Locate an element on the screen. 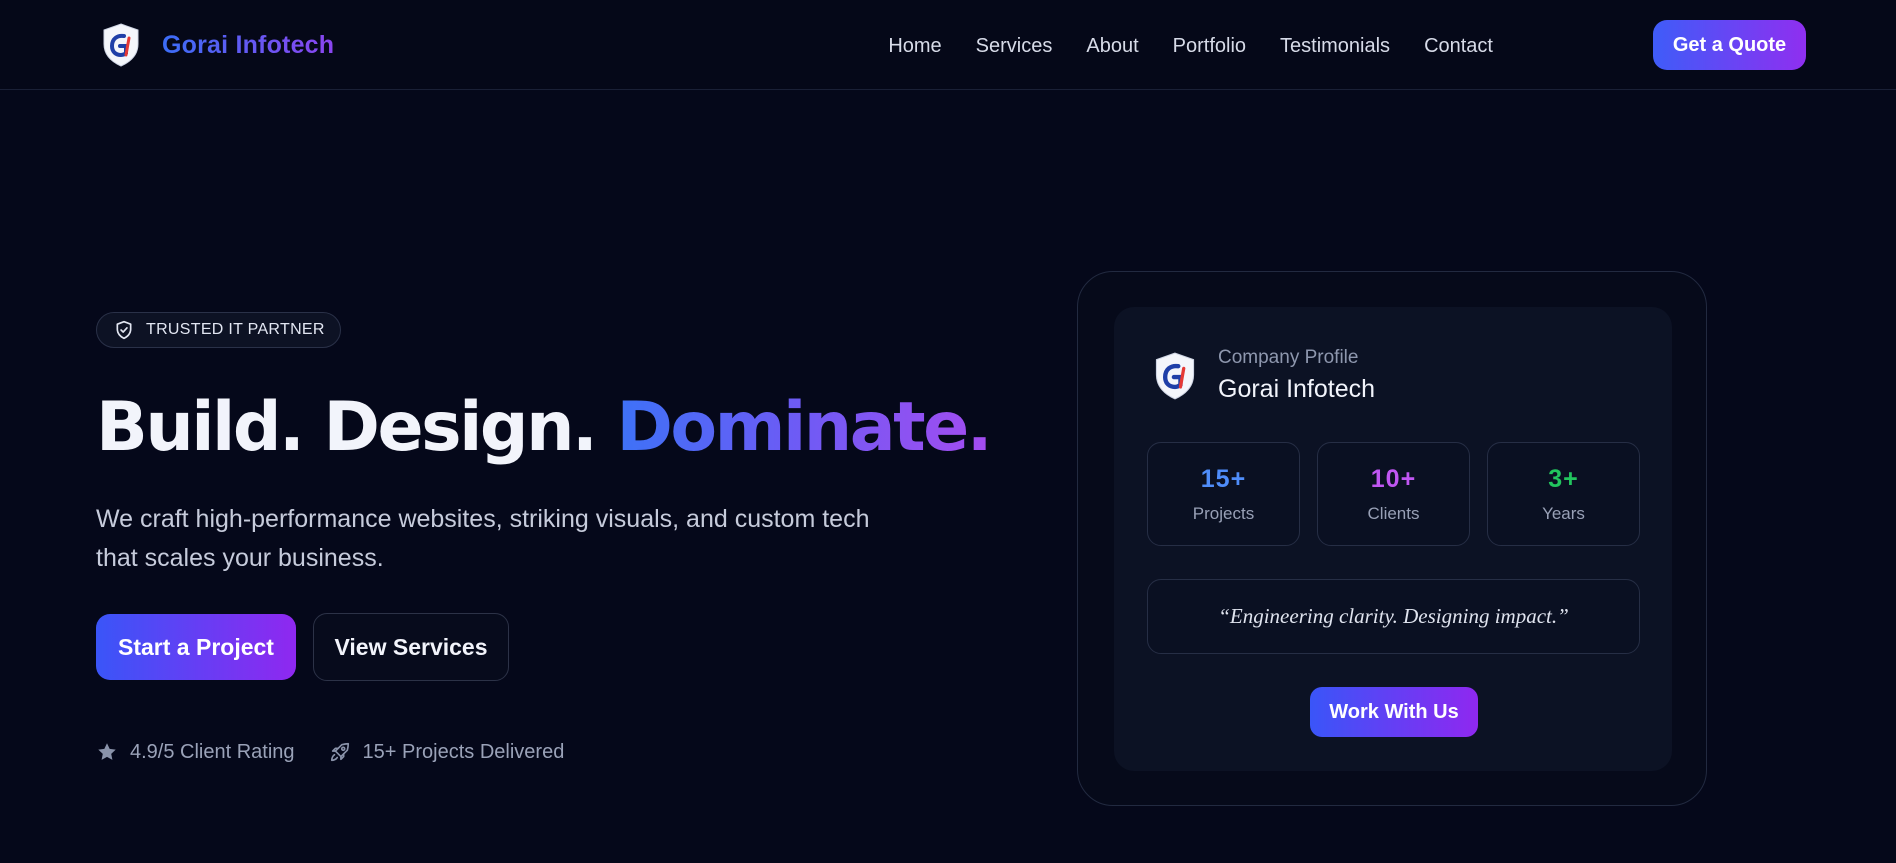 This screenshot has width=1896, height=863. stat-value: 15+ is located at coordinates (1223, 478).